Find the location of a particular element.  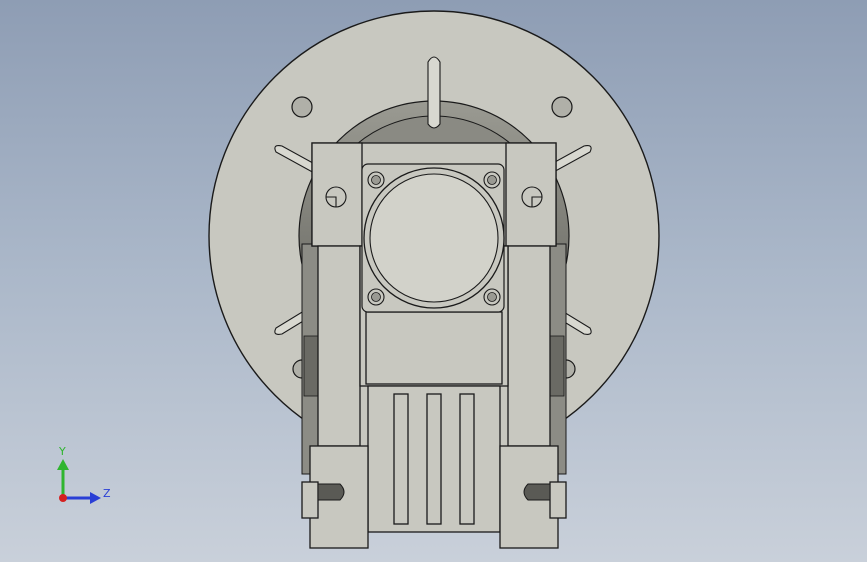

z-arrow-icon is located at coordinates (95, 498).